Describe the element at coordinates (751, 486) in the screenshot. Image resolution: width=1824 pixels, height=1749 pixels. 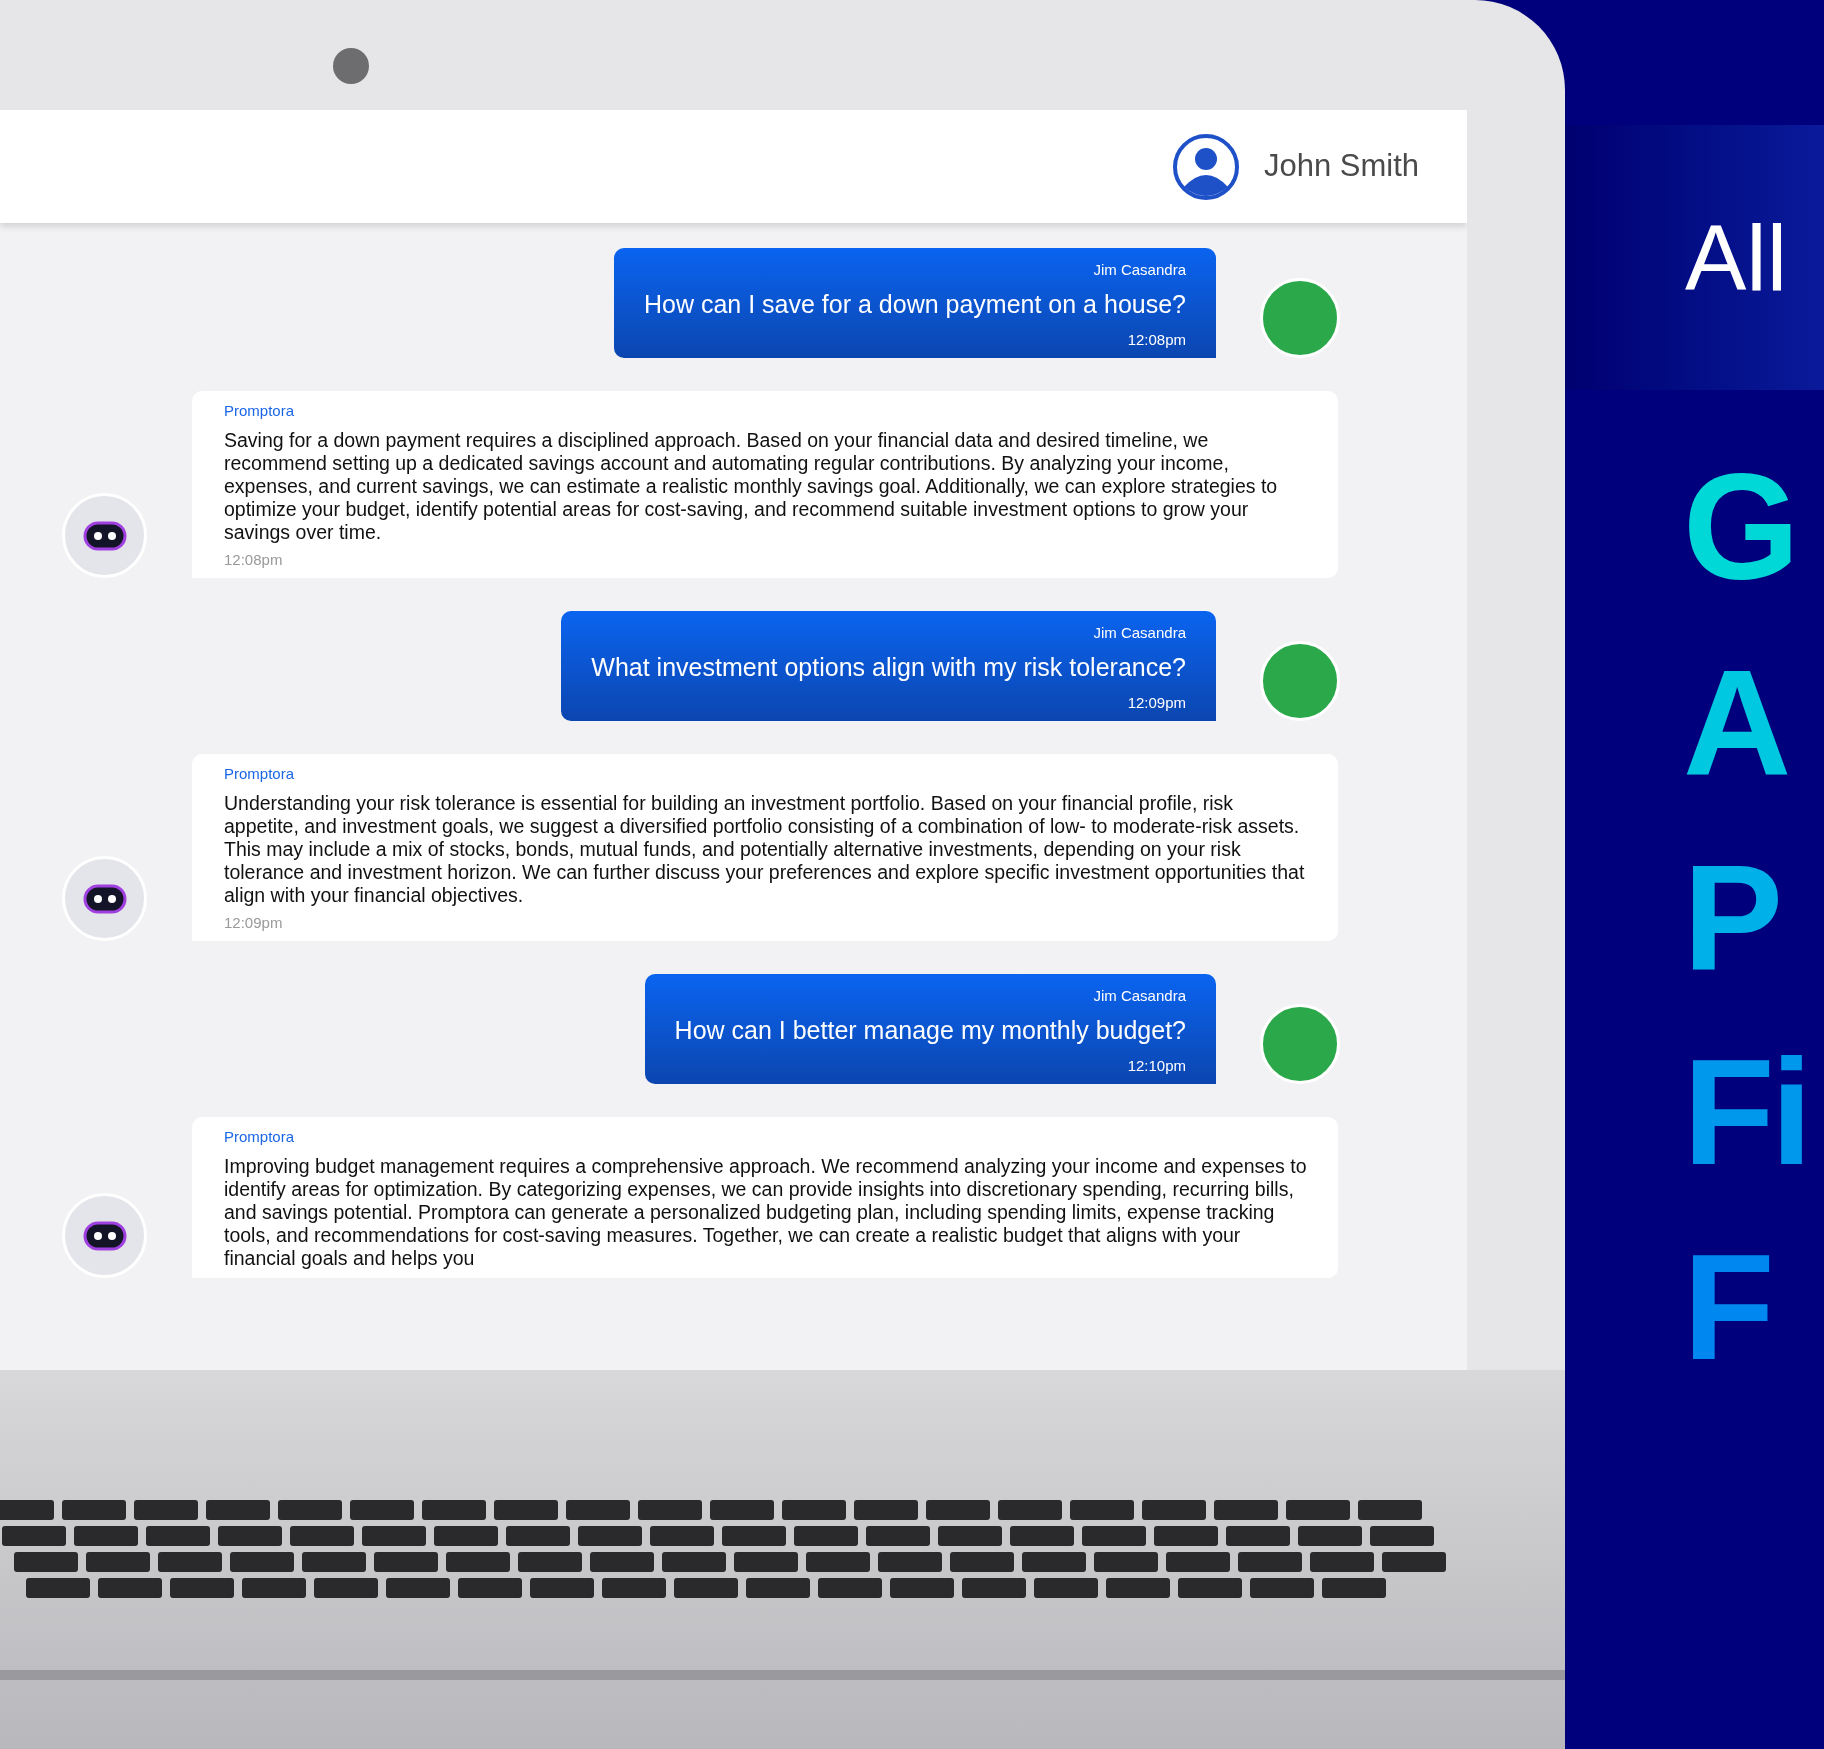
I see `message-text: Saving for a down payment requires a disciplined approach. Based on your financial data and desired timeline, we recommend setting up a dedicated savings account and automating regular contributions. By analyzing your income, expenses, and current savings, we can estimate a realistic monthly savings goal. Additionally, we can explore strategies to optimize your budget, identify potential areas for cost-saving, and recommend suitable investment options to grow your savings over time.` at that location.